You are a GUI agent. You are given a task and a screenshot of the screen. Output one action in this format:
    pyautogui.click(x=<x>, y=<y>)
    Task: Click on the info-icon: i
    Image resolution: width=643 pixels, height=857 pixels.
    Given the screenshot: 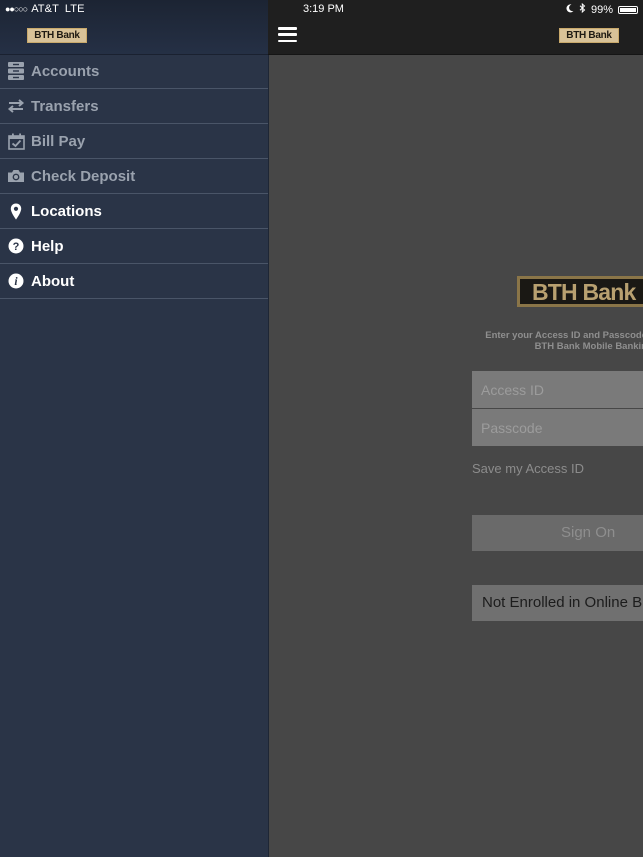 What is the action you would take?
    pyautogui.click(x=16, y=281)
    